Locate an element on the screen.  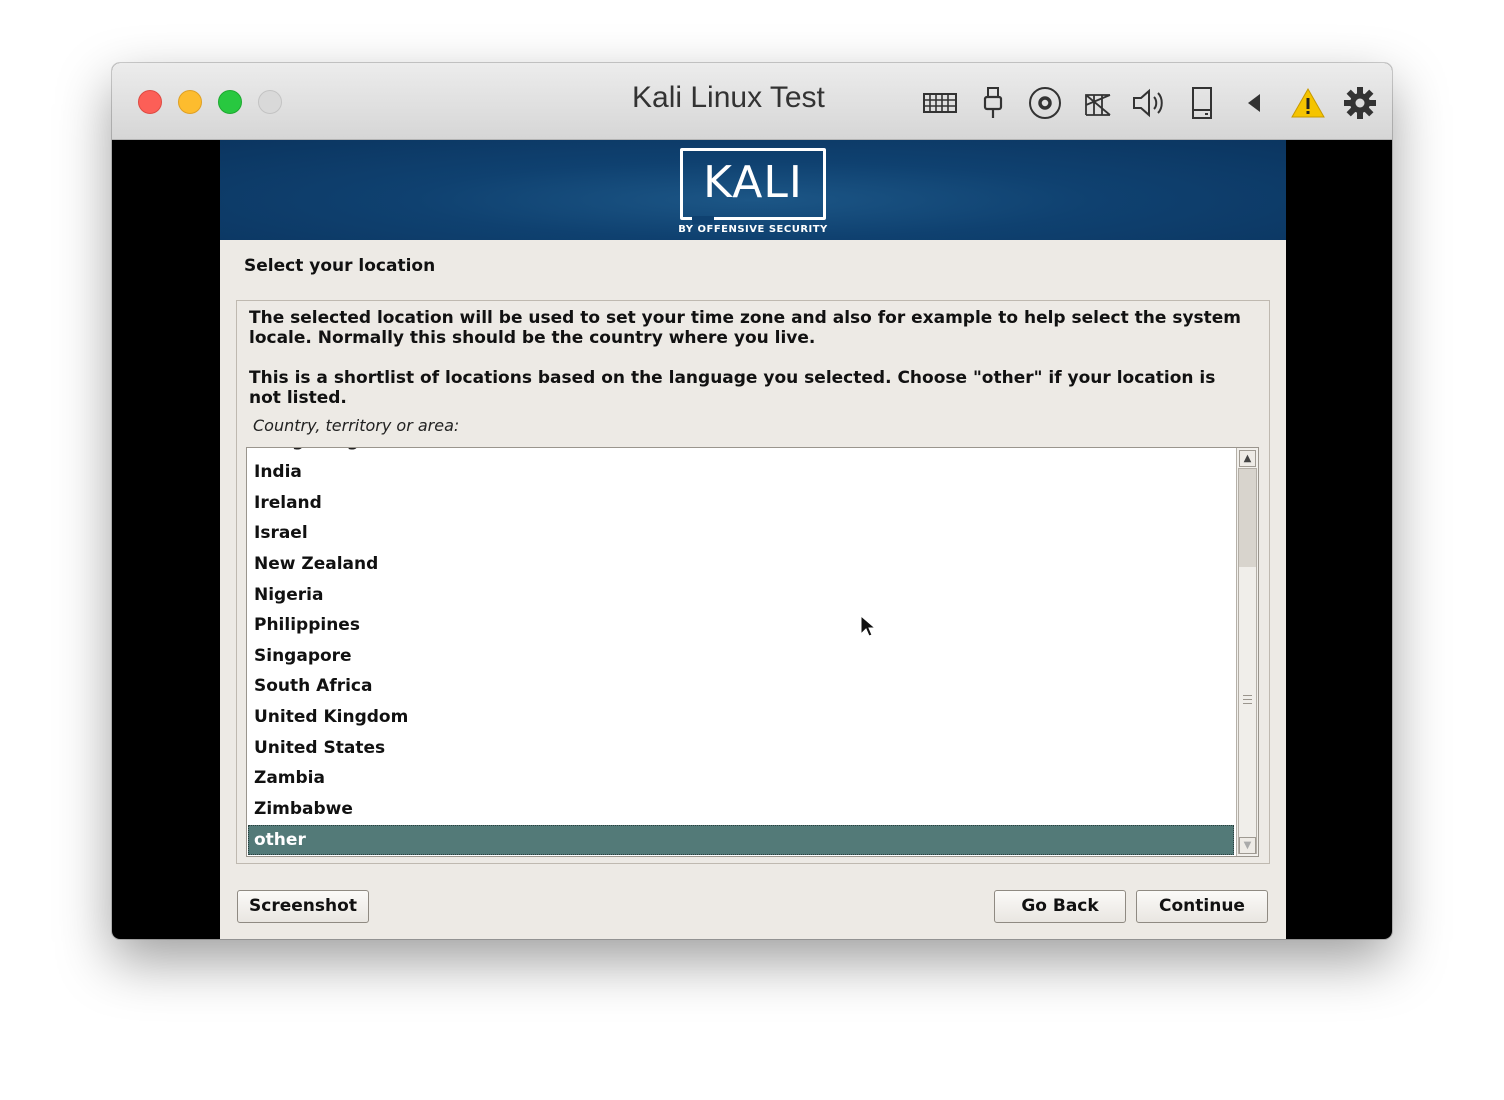
title-bar: Kali Linux Test is located at coordinates (752, 101).